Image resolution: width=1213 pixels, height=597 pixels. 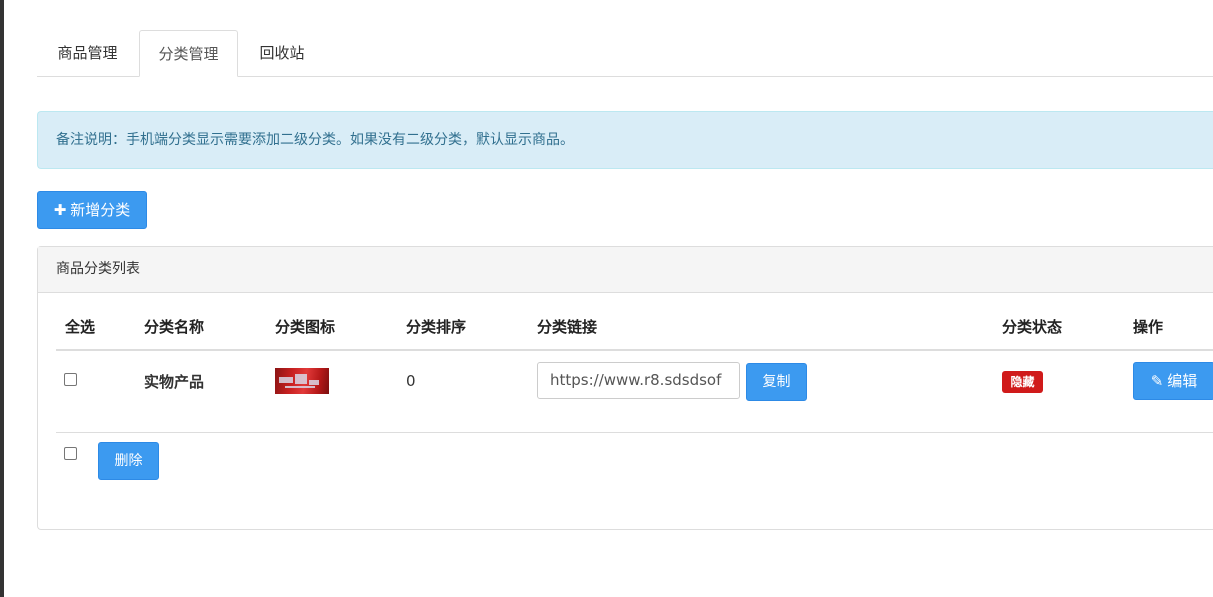 I want to click on edit-icon: ✎, so click(x=1157, y=381).